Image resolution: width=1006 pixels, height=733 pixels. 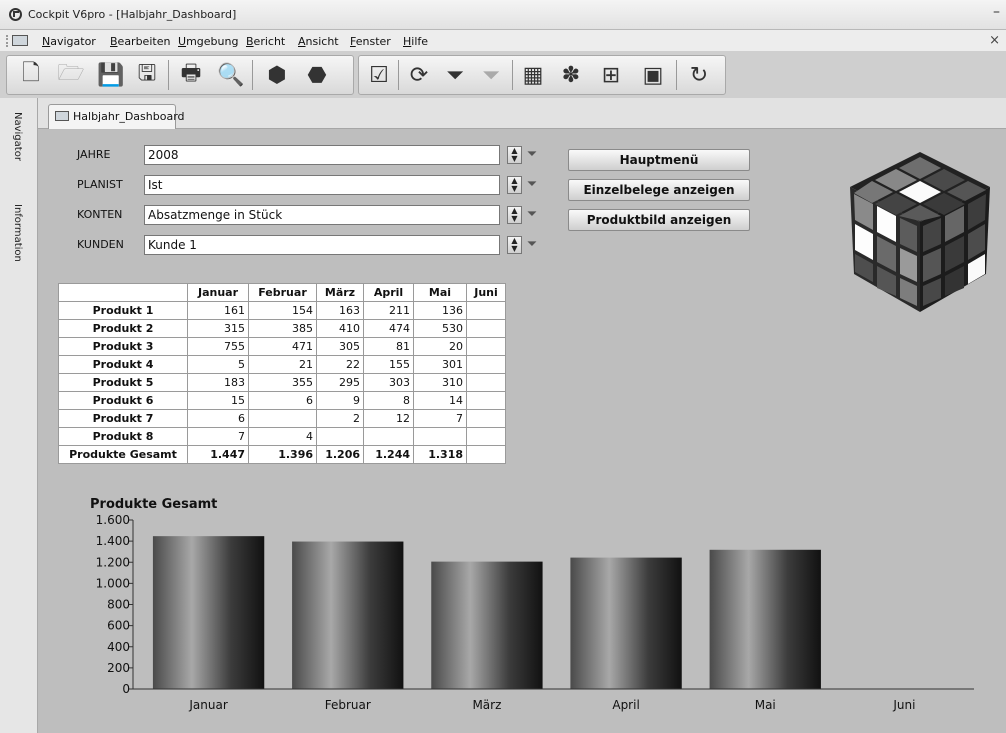 What do you see at coordinates (71, 75) in the screenshot?
I see `open-folder-icon: 🗁` at bounding box center [71, 75].